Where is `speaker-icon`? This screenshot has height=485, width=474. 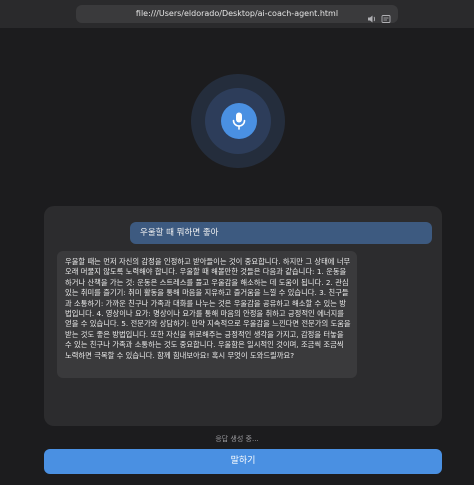
speaker-icon is located at coordinates (372, 16).